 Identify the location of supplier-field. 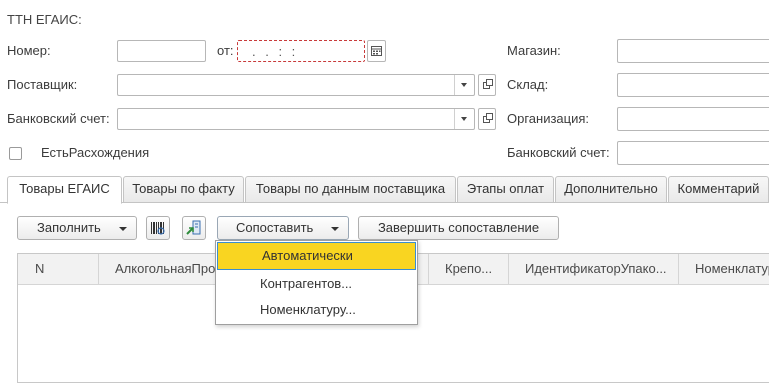
(296, 85).